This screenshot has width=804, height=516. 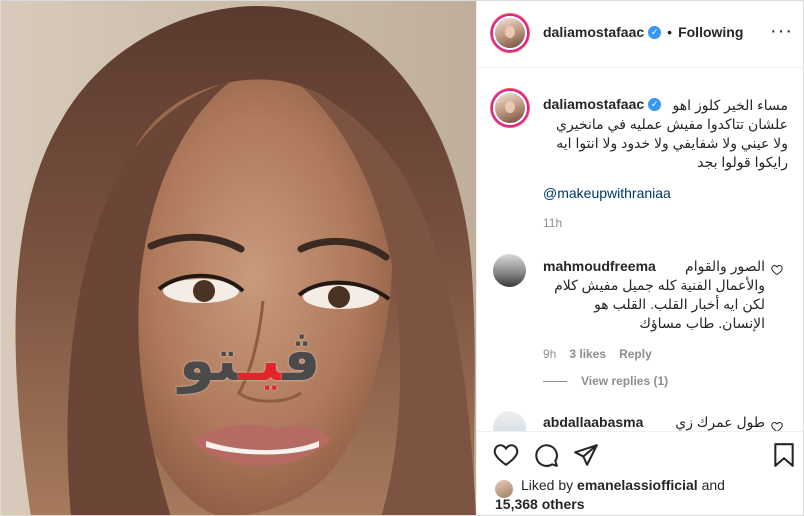 I want to click on caption-mention-link: @makeupwithraniaa, so click(x=607, y=193).